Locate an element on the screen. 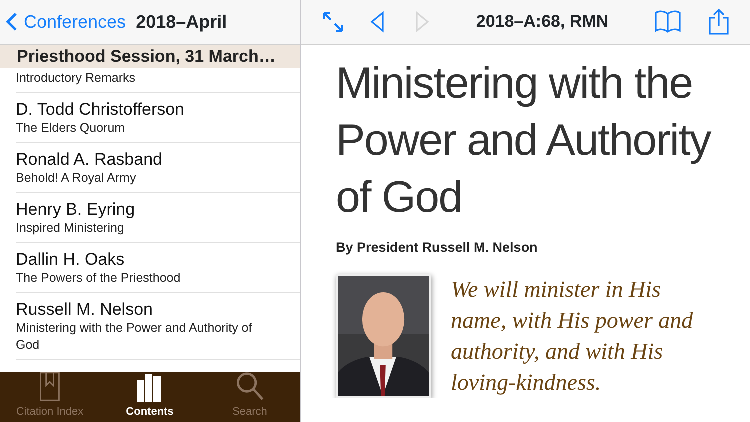 The height and width of the screenshot is (422, 750). chevron-icon is located at coordinates (12, 22).